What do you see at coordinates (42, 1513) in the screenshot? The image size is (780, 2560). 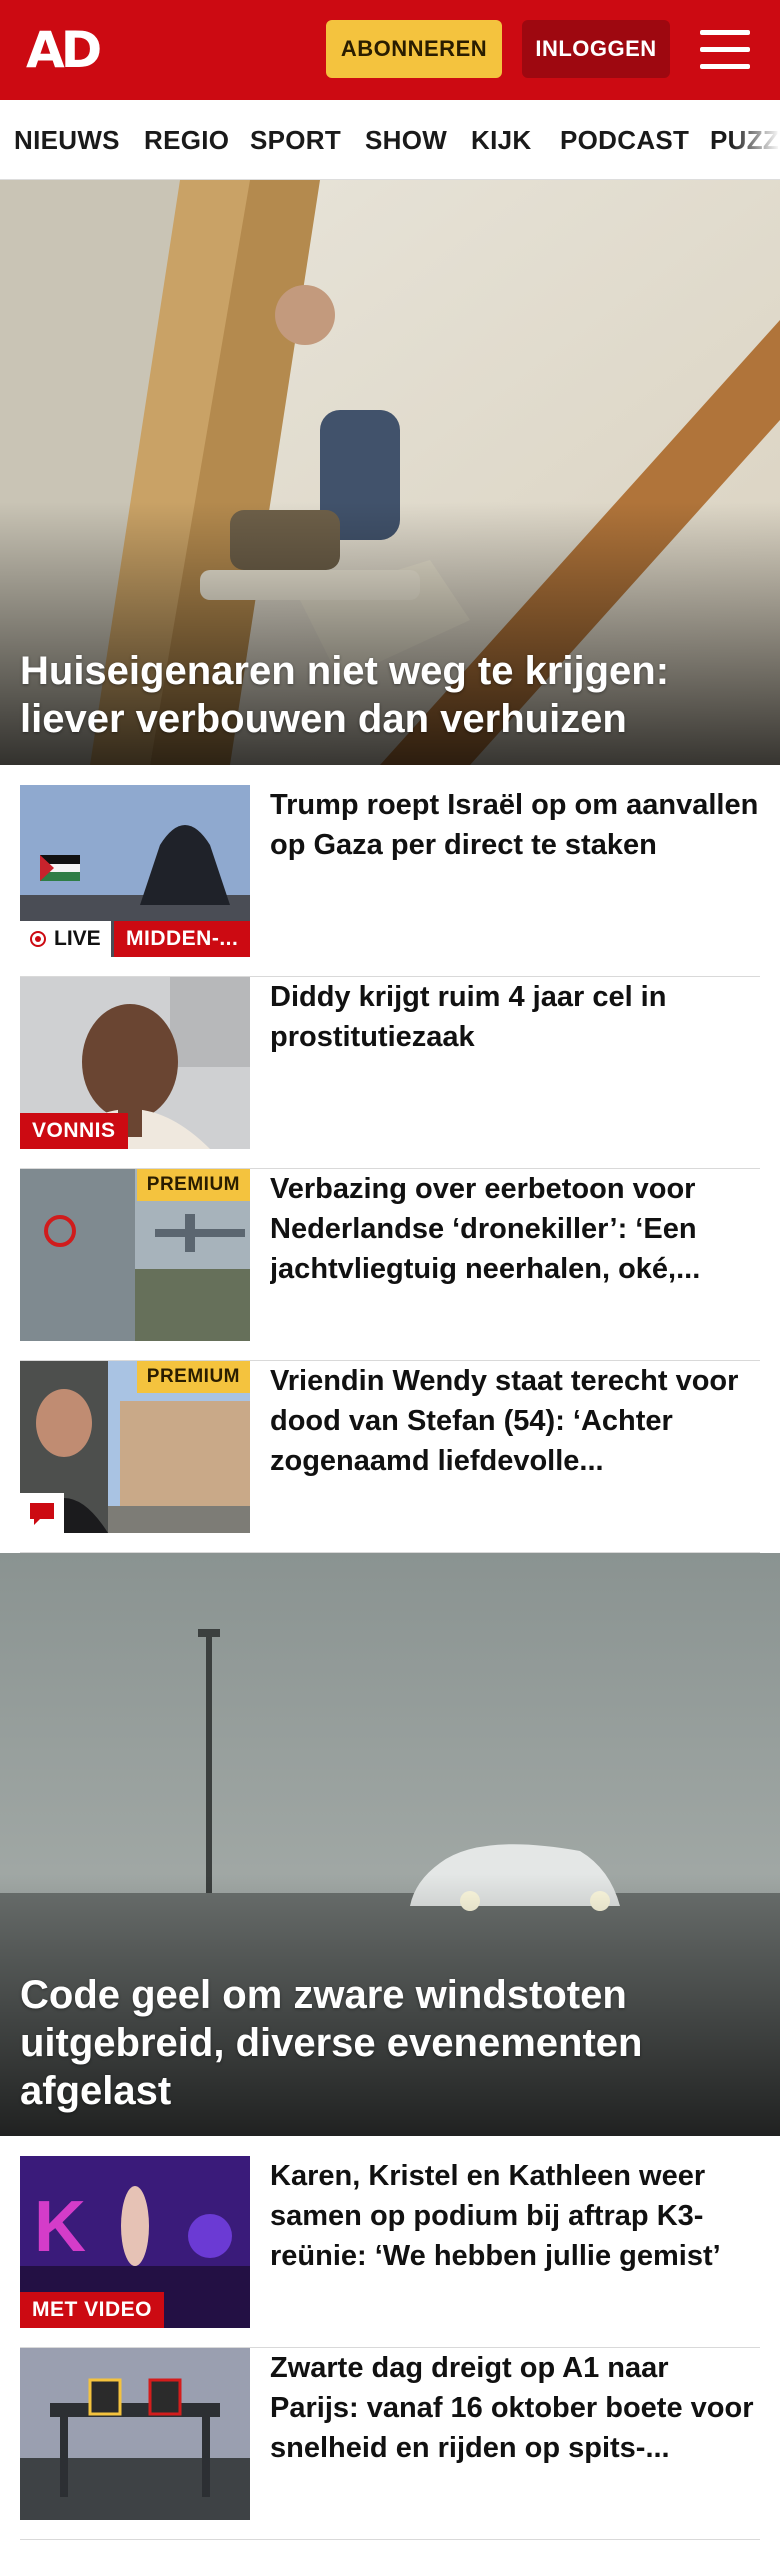 I see `comment-icon` at bounding box center [42, 1513].